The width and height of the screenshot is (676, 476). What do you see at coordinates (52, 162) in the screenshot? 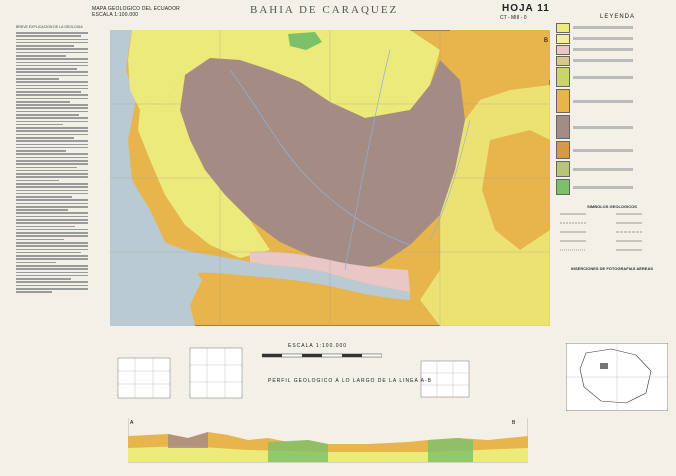
I see `text-lines` at bounding box center [52, 162].